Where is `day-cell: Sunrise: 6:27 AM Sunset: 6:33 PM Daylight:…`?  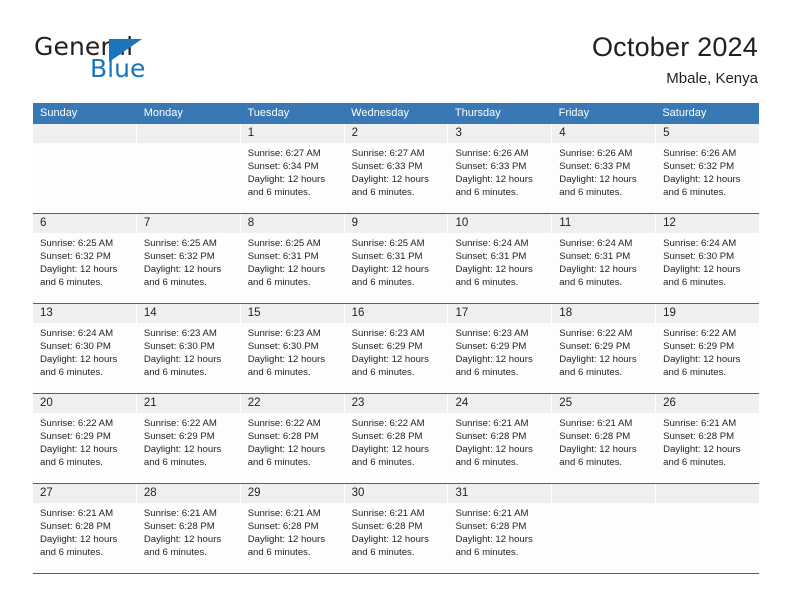
day-cell: Sunrise: 6:27 AM Sunset: 6:33 PM Daylight:… is located at coordinates (396, 178).